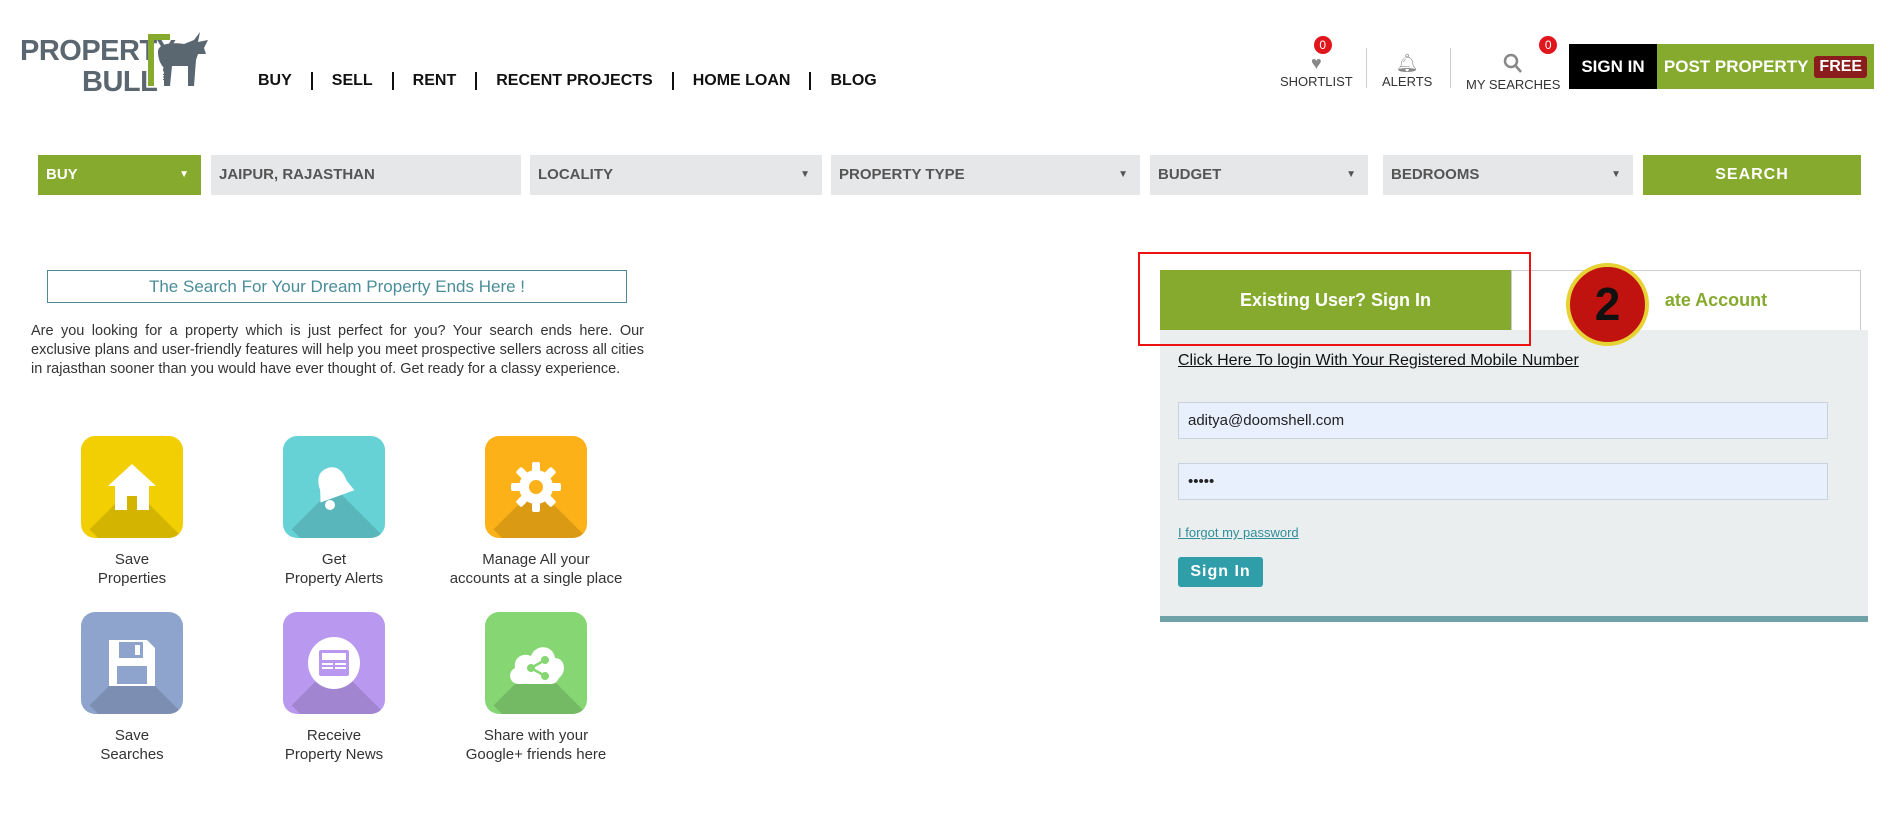  I want to click on sign-in-submit-button: Sign In, so click(1220, 572).